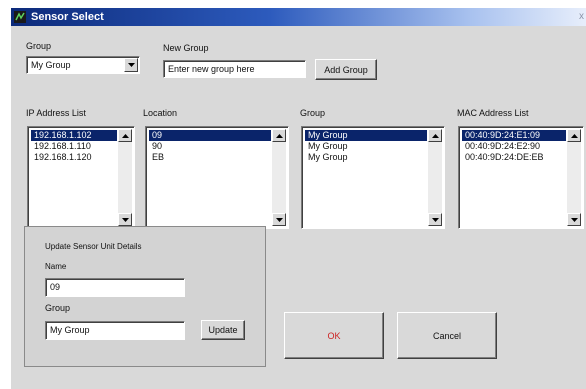 This screenshot has width=586, height=389. I want to click on ok-label: OK, so click(334, 335).